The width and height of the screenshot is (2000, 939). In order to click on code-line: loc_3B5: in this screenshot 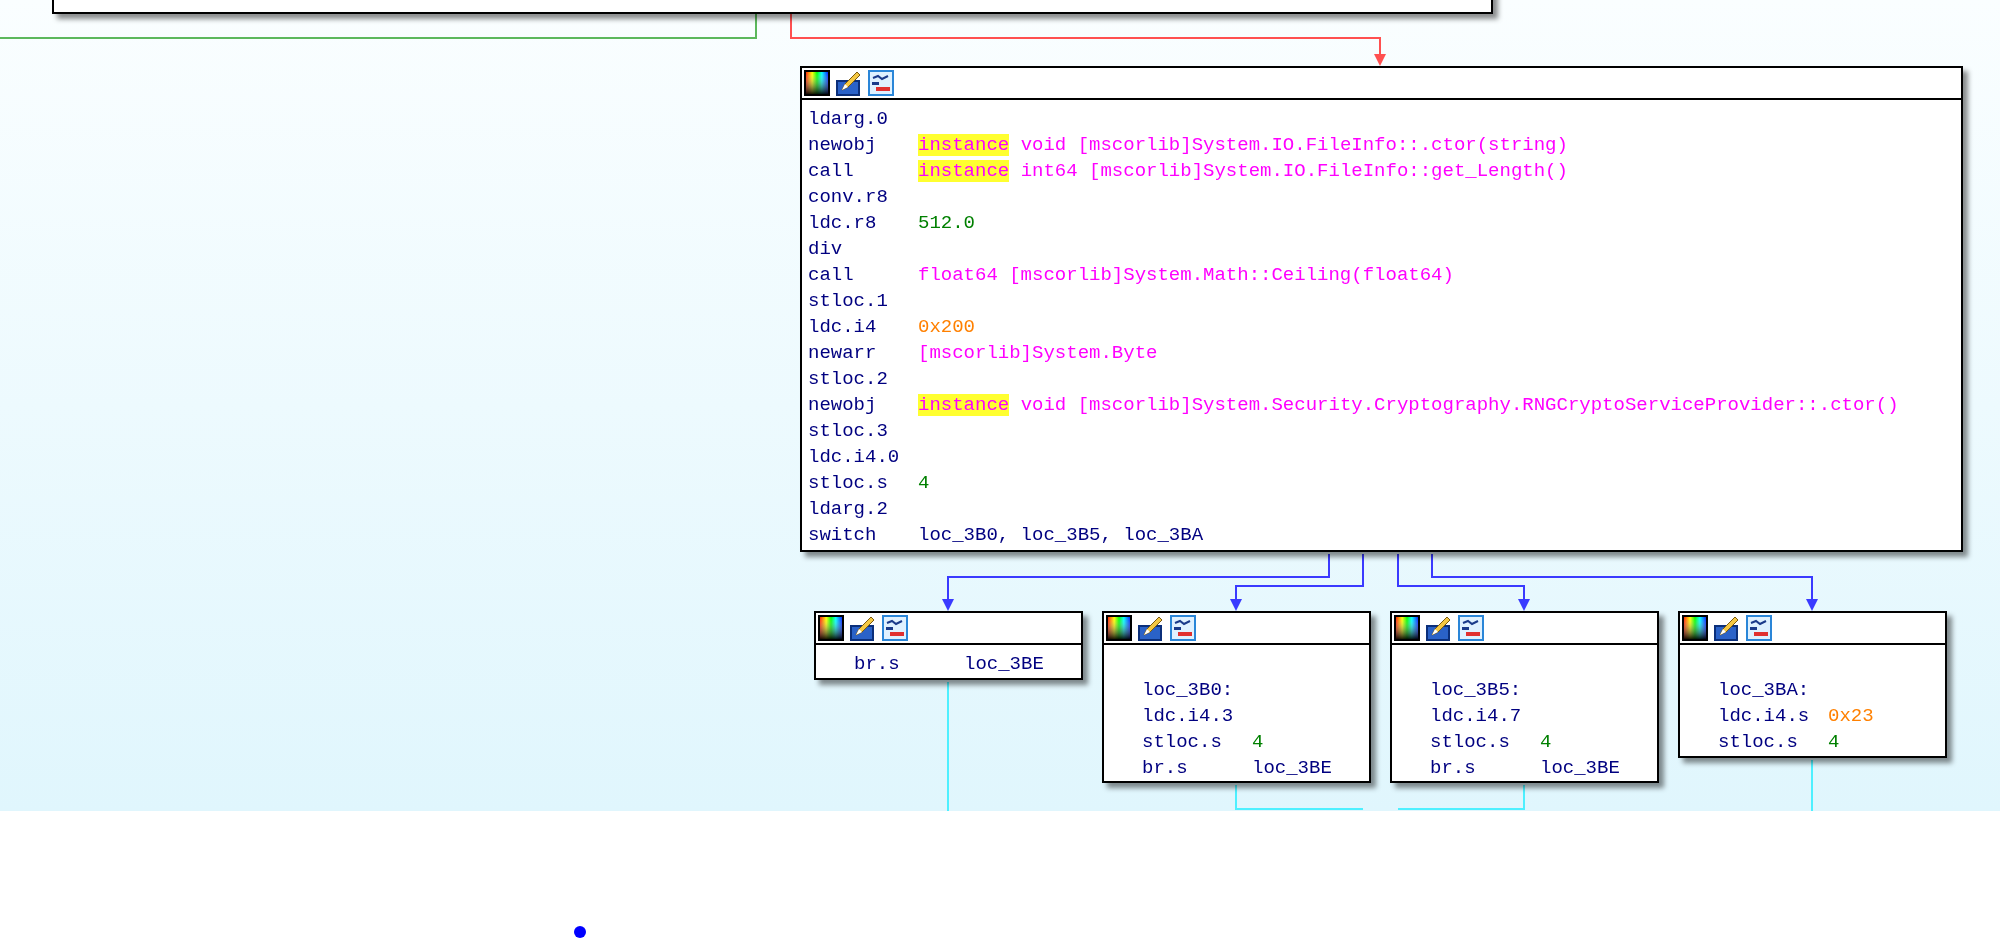, I will do `click(1476, 690)`.